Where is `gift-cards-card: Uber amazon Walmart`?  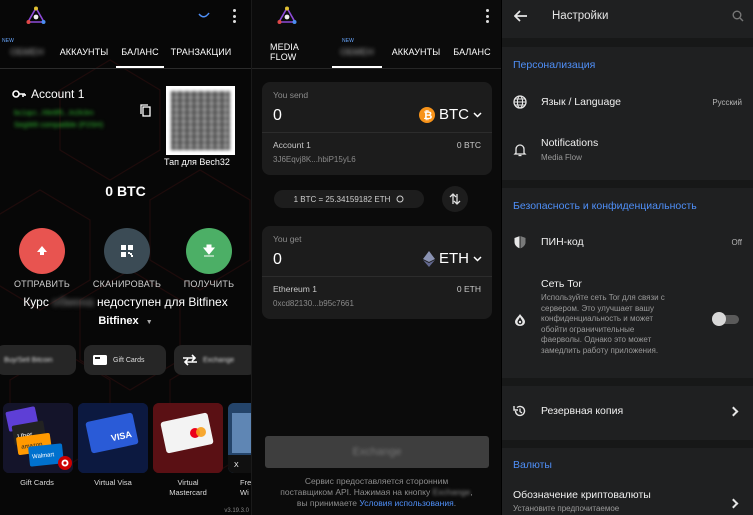
gift-cards-card: Uber amazon Walmart is located at coordinates (38, 438).